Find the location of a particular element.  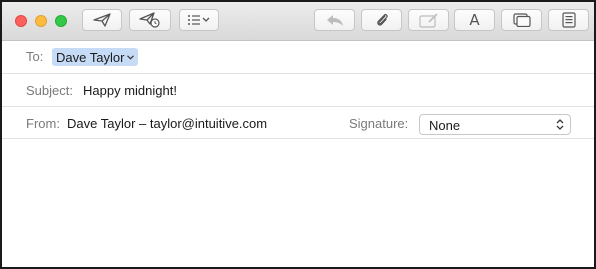

show-browser-windows-icon is located at coordinates (521, 20).